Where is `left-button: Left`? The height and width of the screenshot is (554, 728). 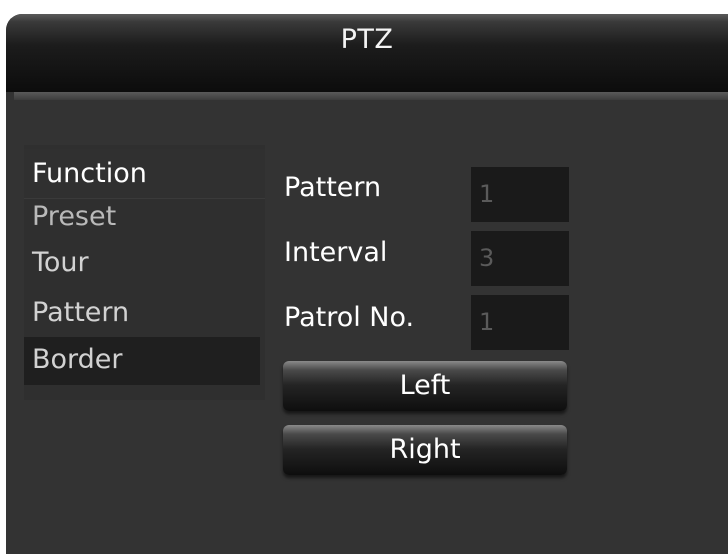
left-button: Left is located at coordinates (425, 386).